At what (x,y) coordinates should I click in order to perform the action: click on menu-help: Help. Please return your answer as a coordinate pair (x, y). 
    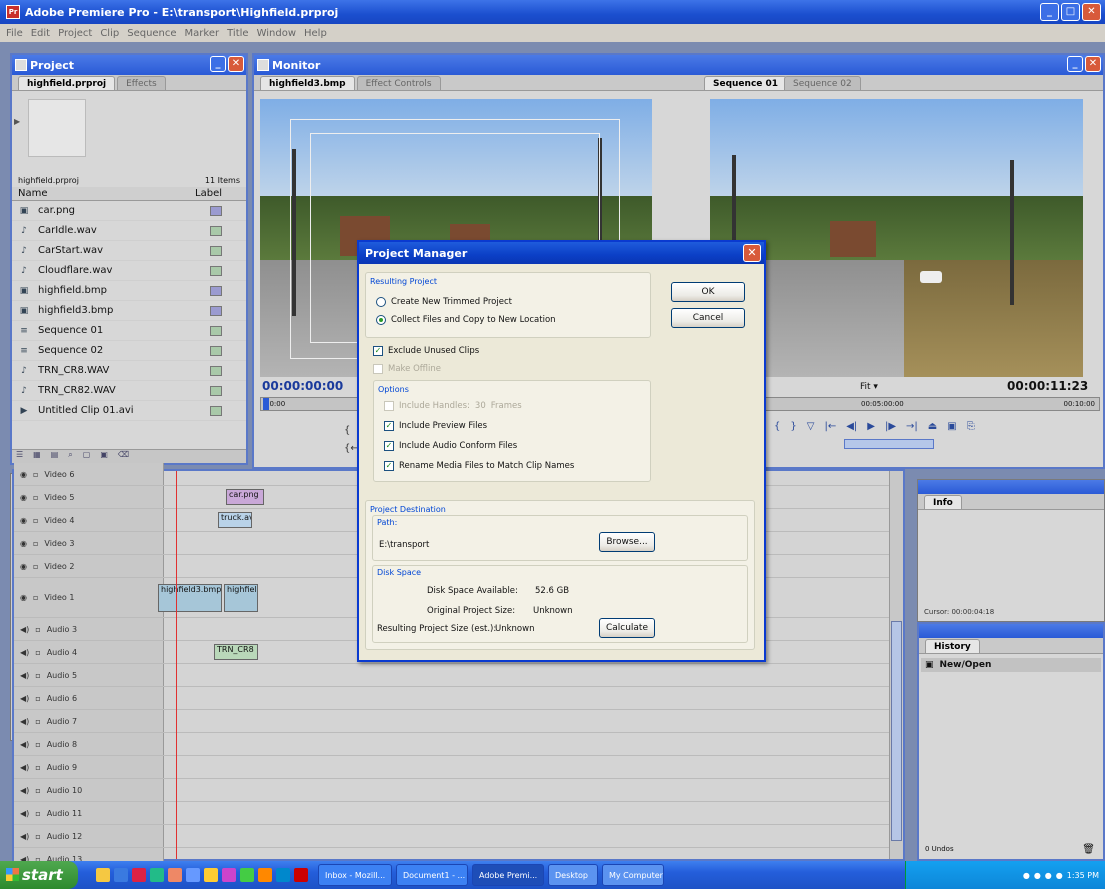
    Looking at the image, I should click on (315, 33).